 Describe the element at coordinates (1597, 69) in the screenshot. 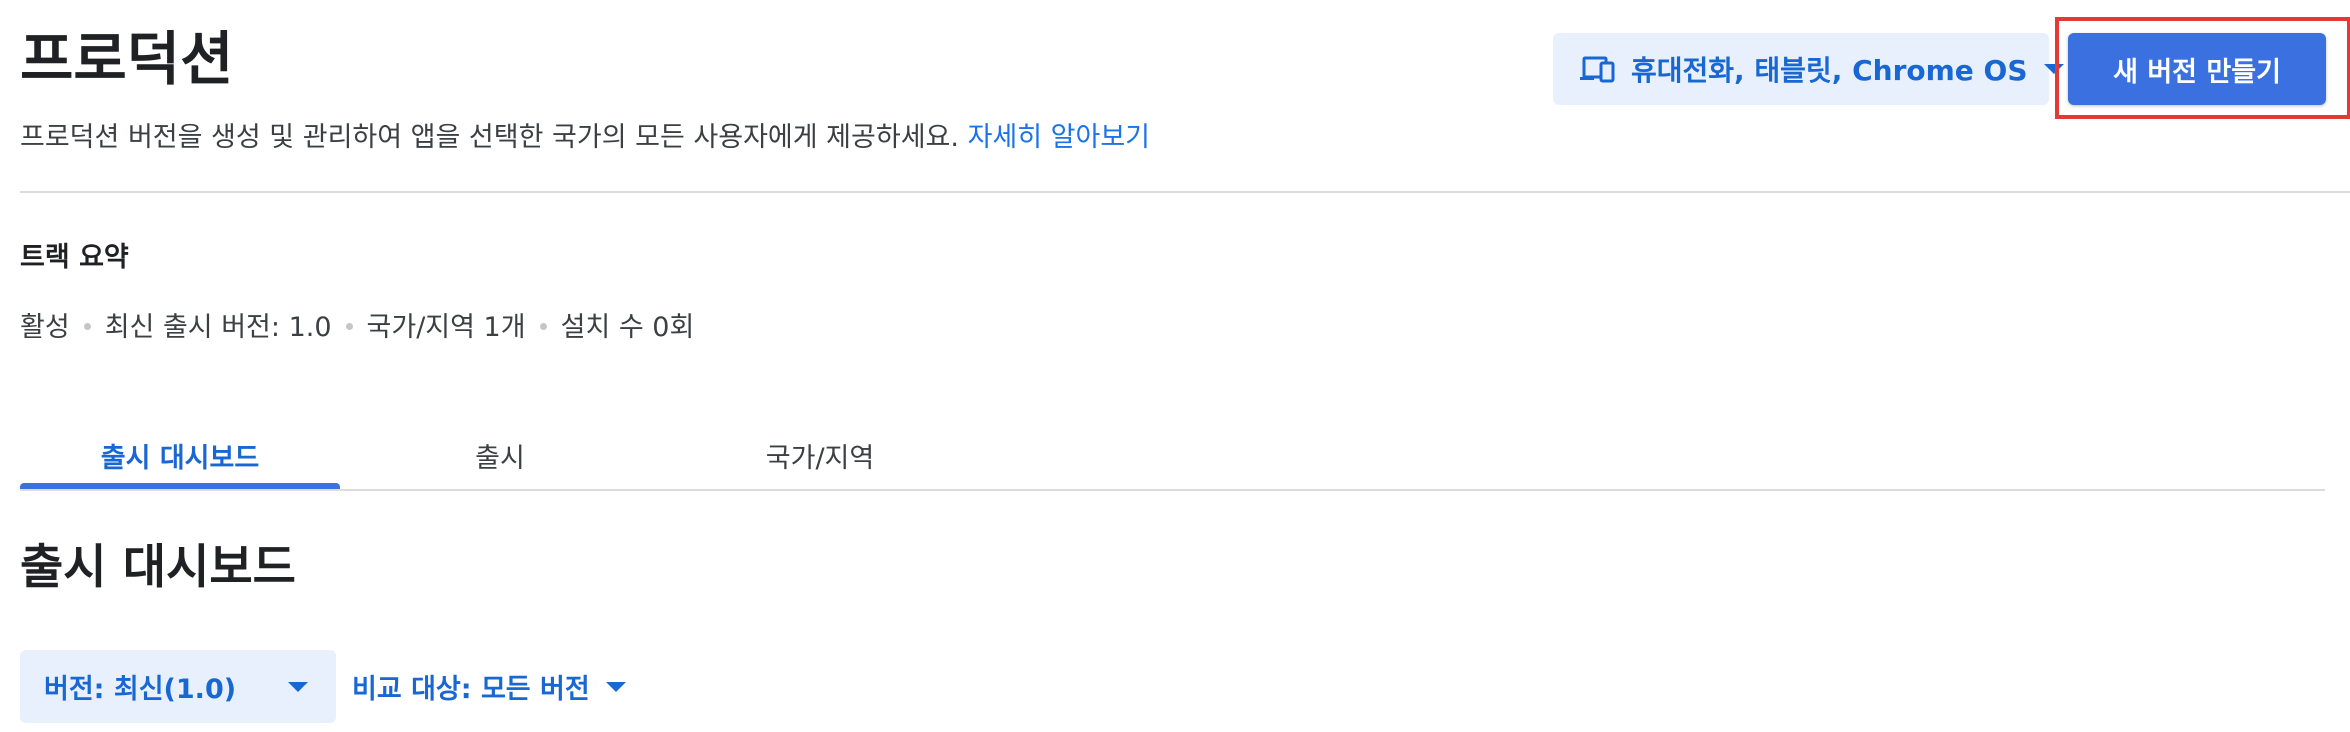

I see `devices-icon` at that location.